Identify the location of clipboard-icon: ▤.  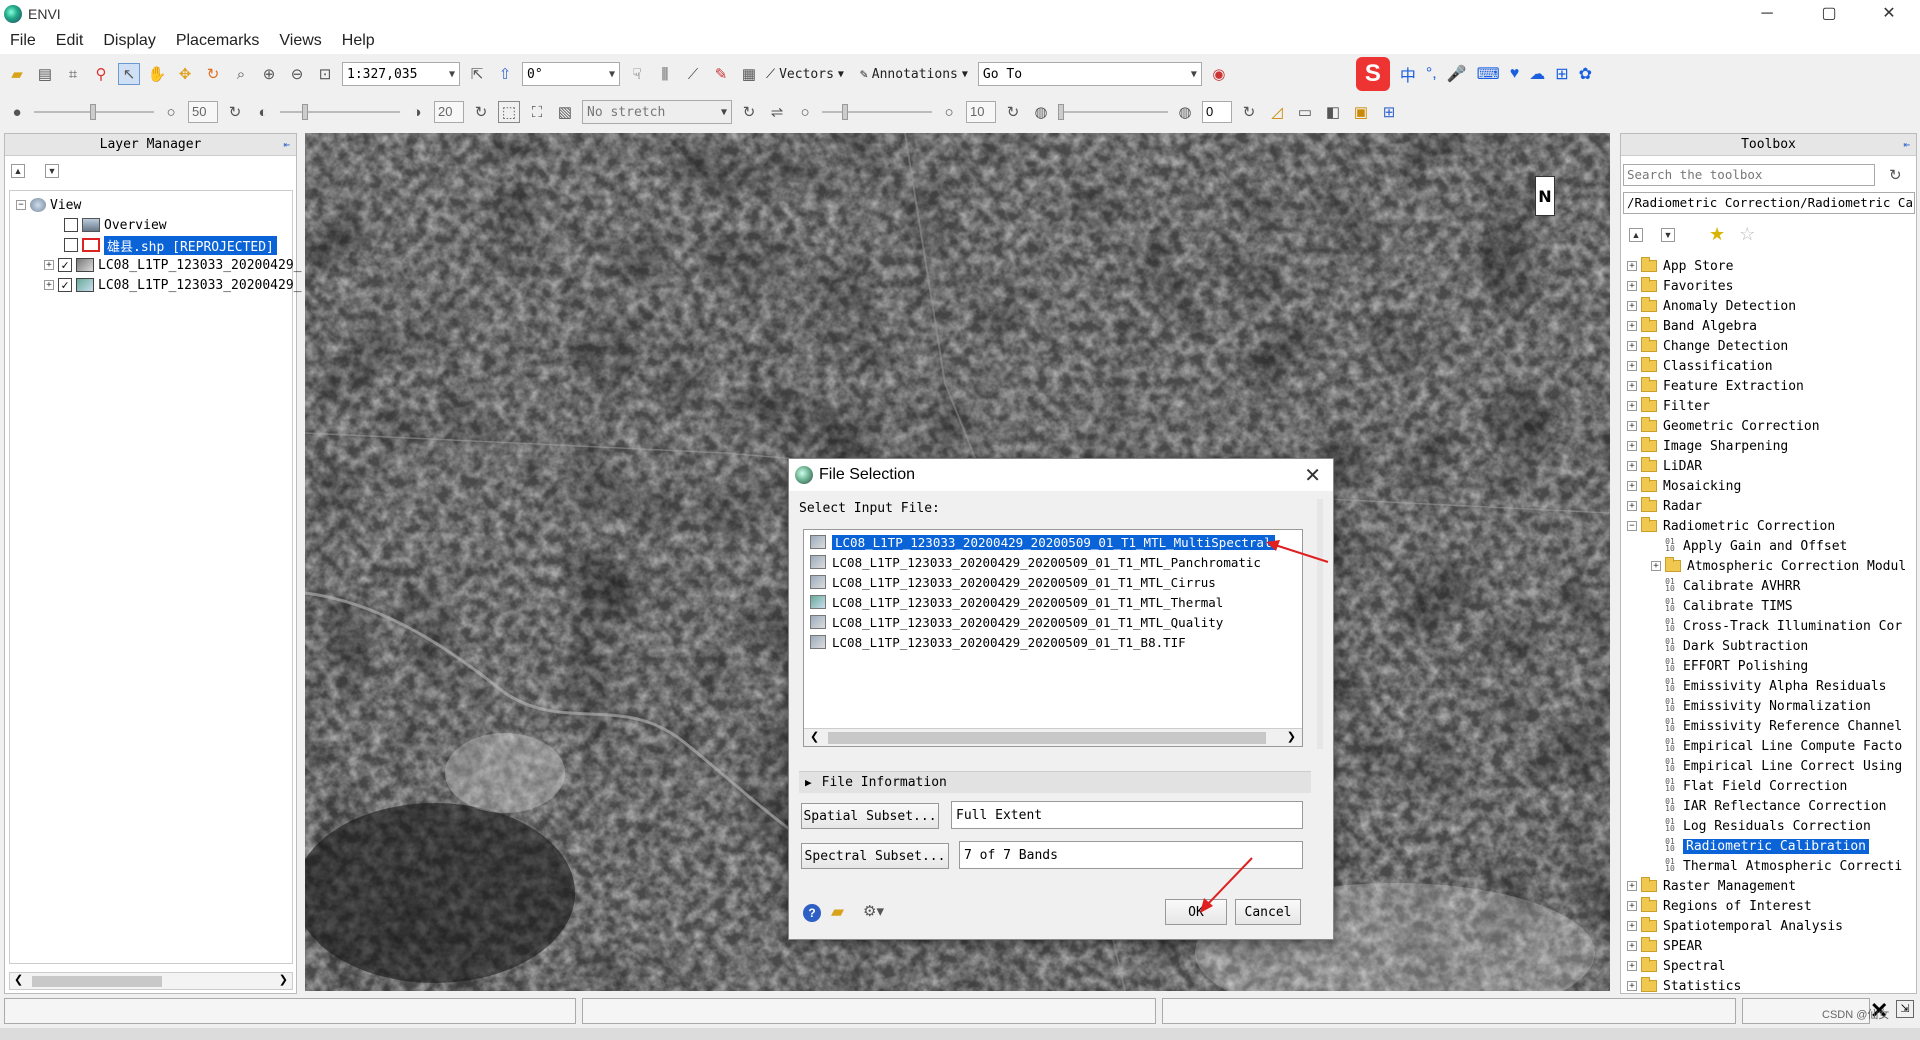
(45, 74).